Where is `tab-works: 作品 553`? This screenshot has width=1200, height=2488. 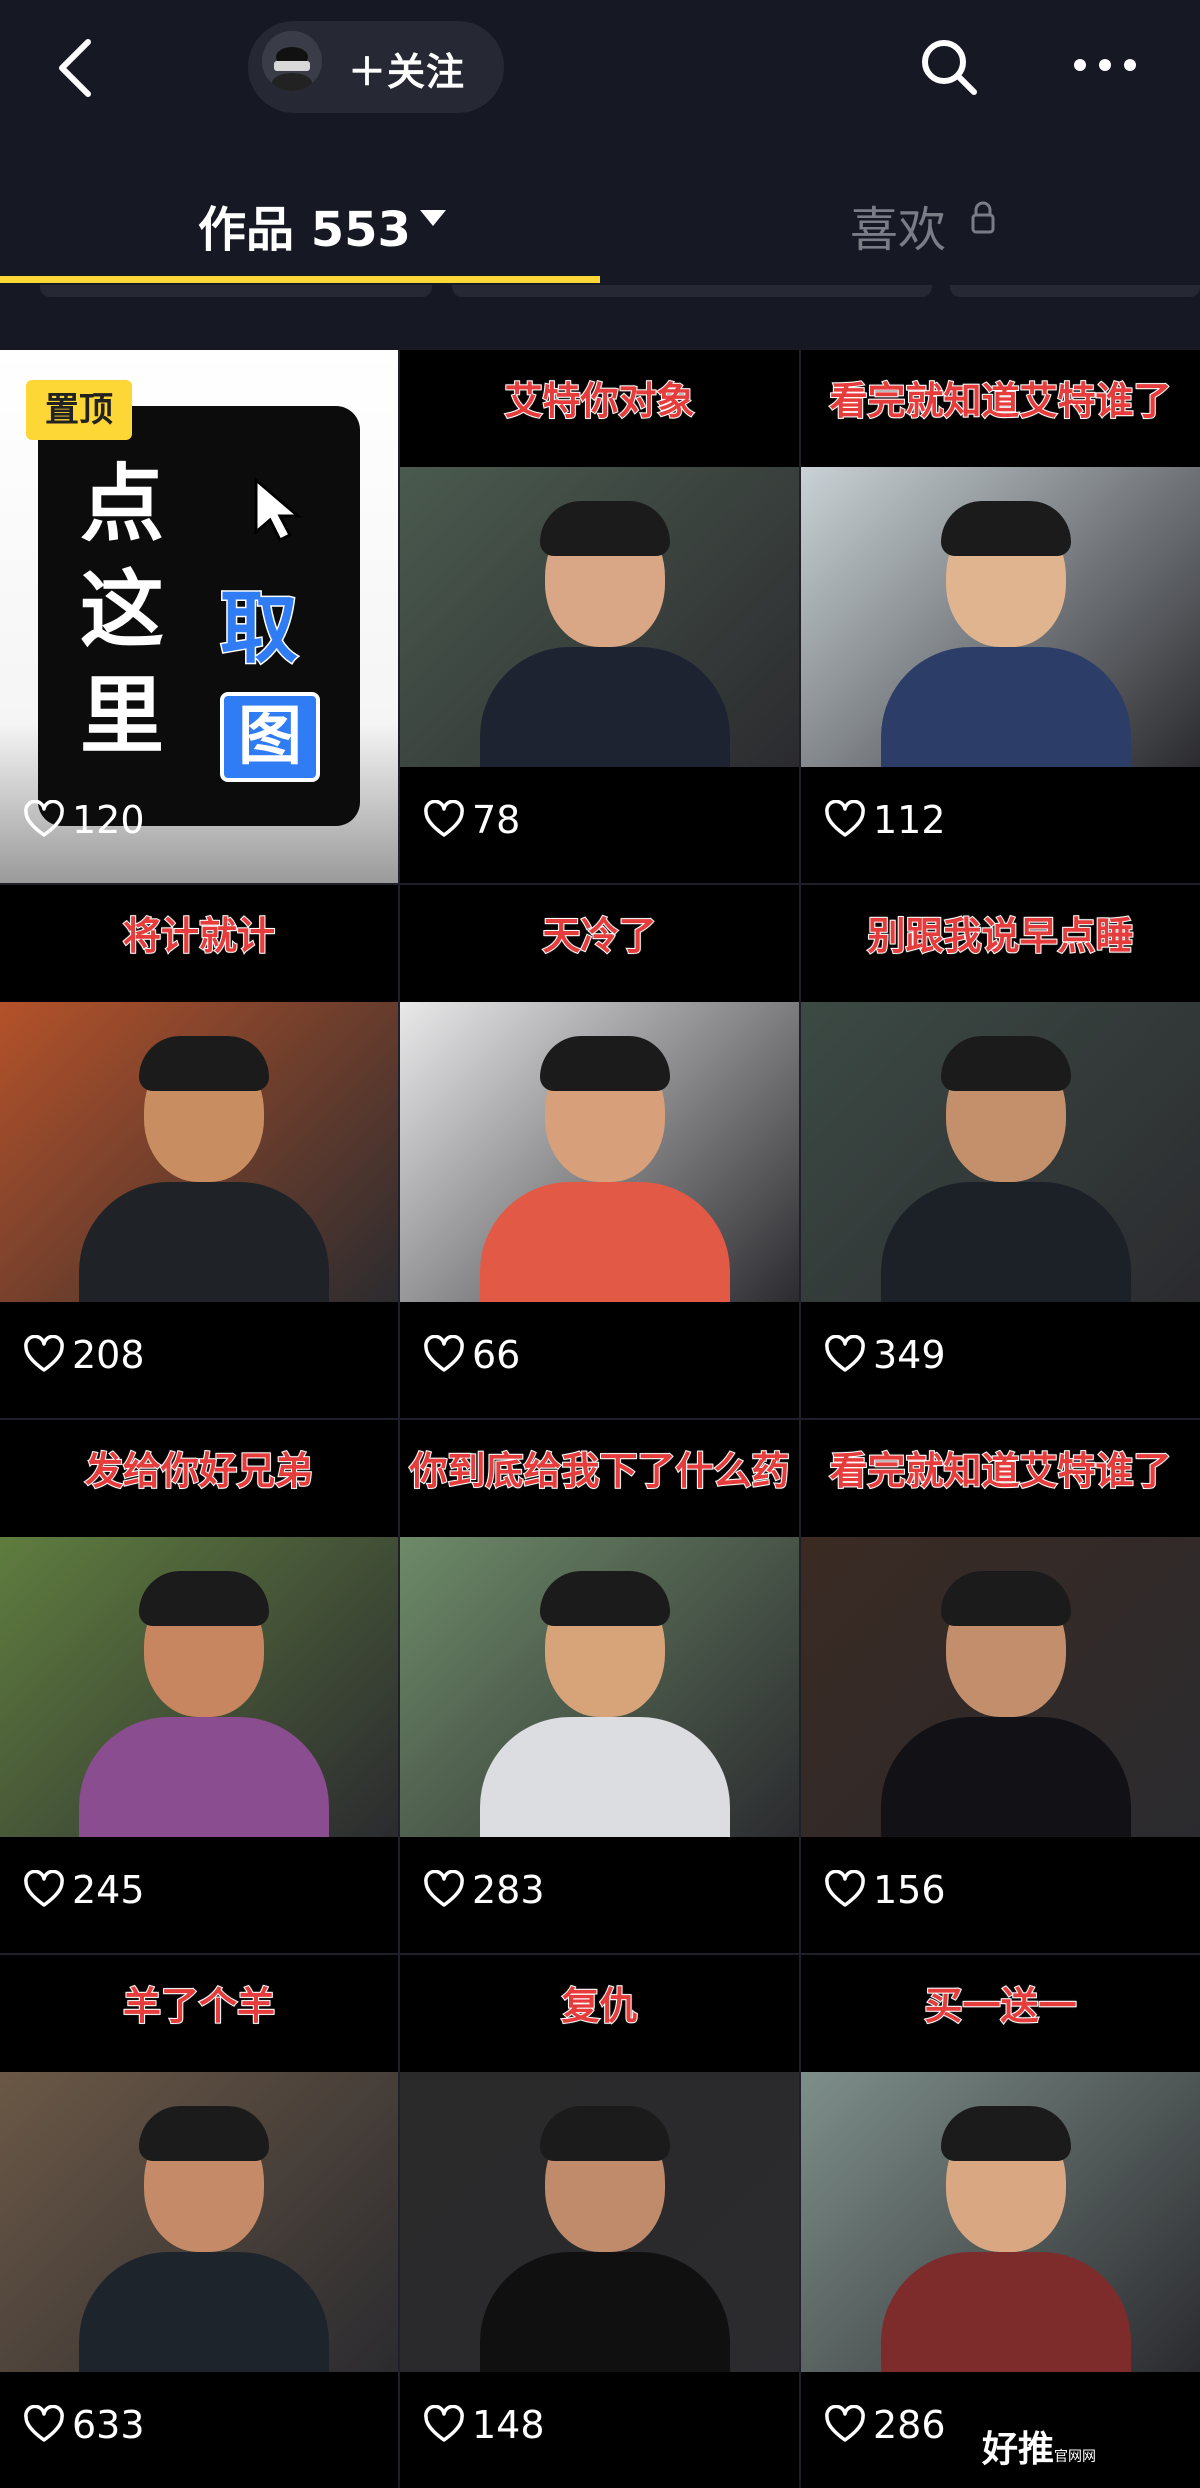
tab-works: 作品 553 is located at coordinates (300, 210).